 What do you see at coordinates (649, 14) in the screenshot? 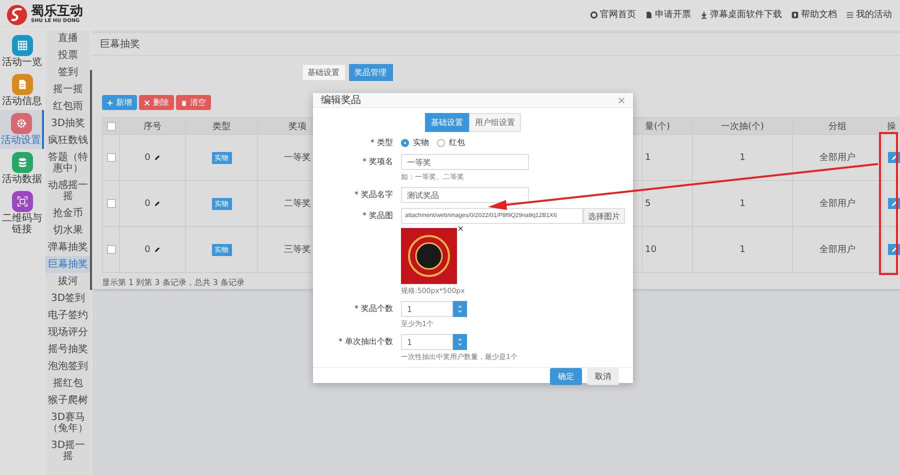
I see `document-icon` at bounding box center [649, 14].